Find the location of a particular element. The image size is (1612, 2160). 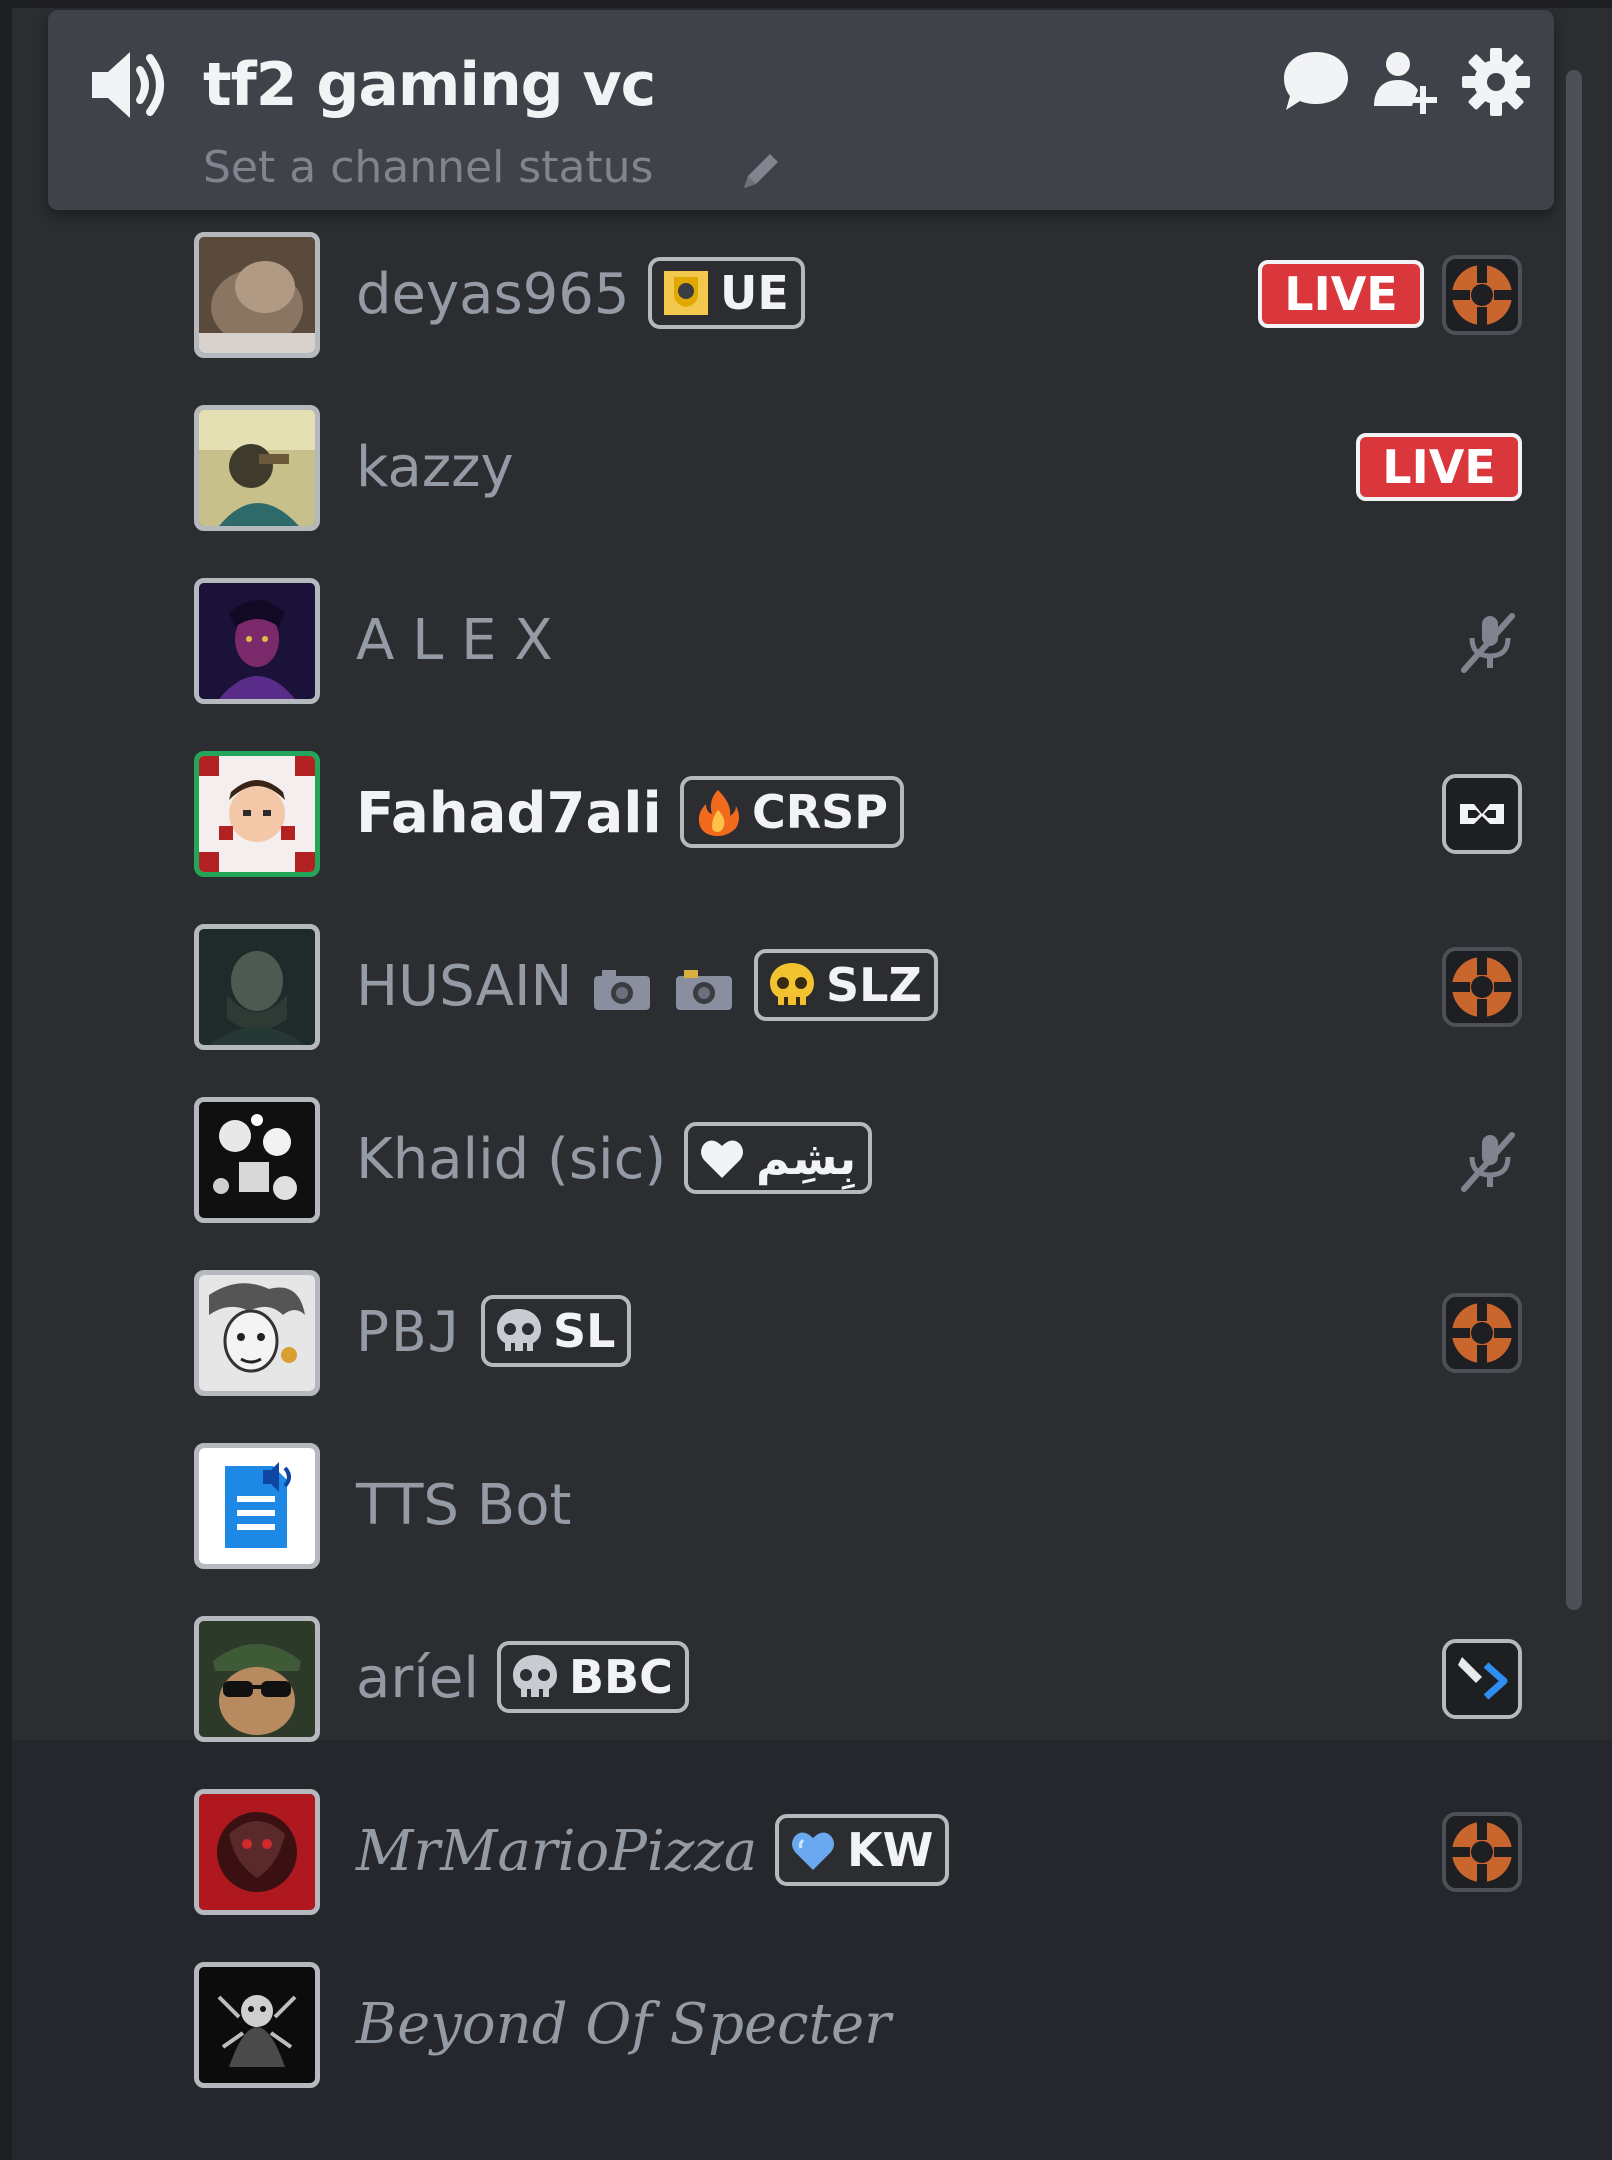

channel-name: tf2 gaming vc is located at coordinates (429, 85).